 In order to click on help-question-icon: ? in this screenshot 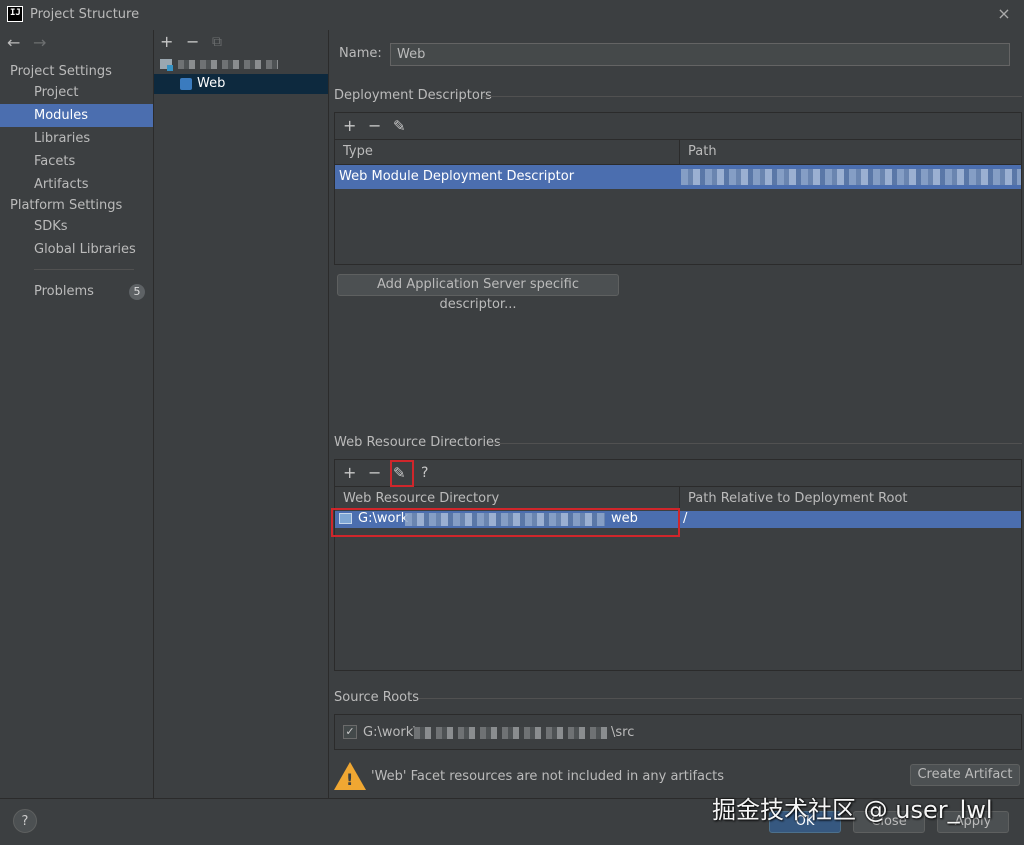, I will do `click(424, 473)`.